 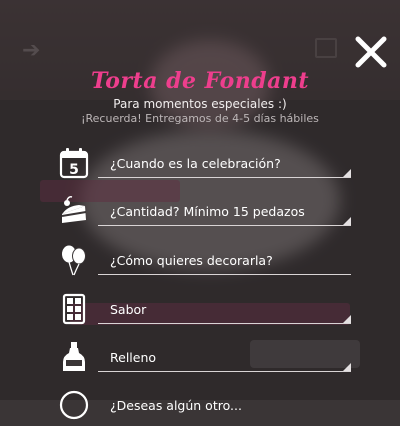 I want to click on quantity-input: ¿Cantidad? Mínimo 15 pedazos, so click(x=224, y=212).